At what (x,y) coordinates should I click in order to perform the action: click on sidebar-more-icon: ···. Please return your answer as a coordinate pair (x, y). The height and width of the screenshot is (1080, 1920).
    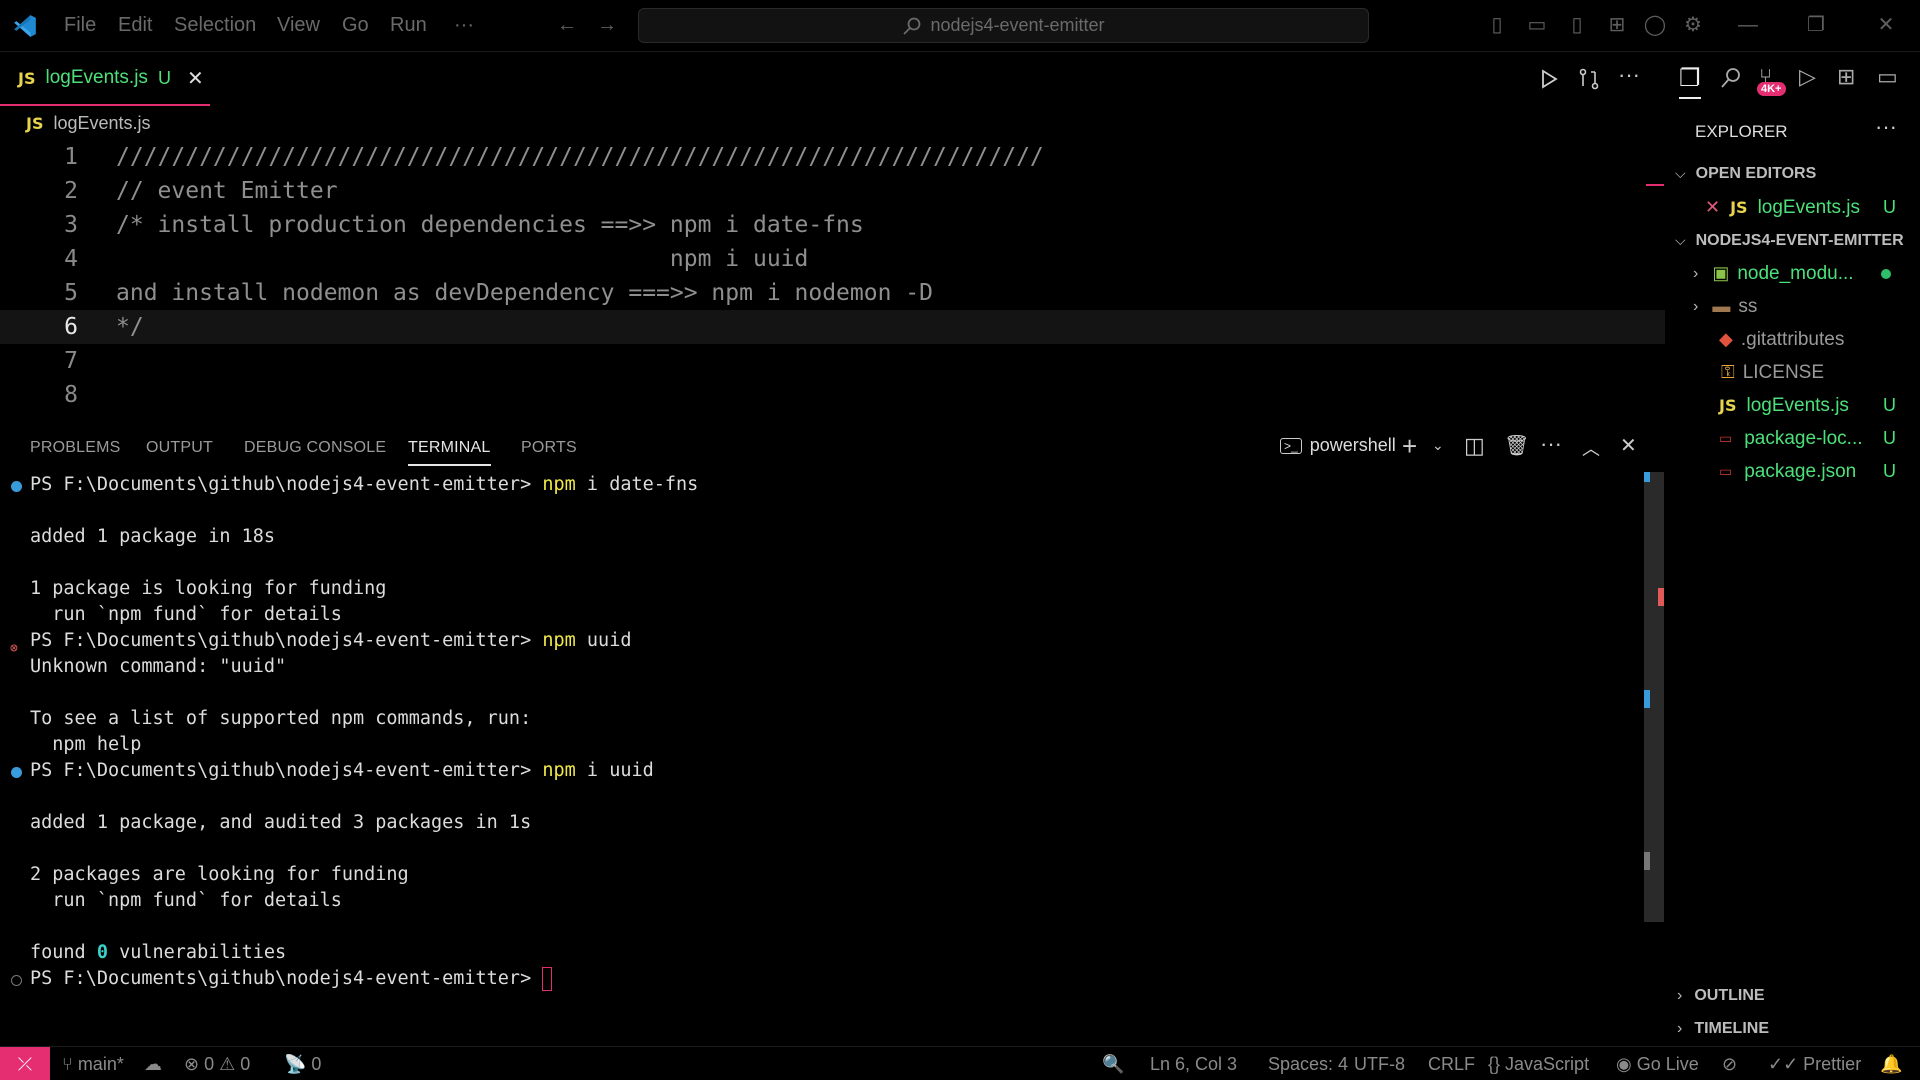
    Looking at the image, I should click on (1886, 127).